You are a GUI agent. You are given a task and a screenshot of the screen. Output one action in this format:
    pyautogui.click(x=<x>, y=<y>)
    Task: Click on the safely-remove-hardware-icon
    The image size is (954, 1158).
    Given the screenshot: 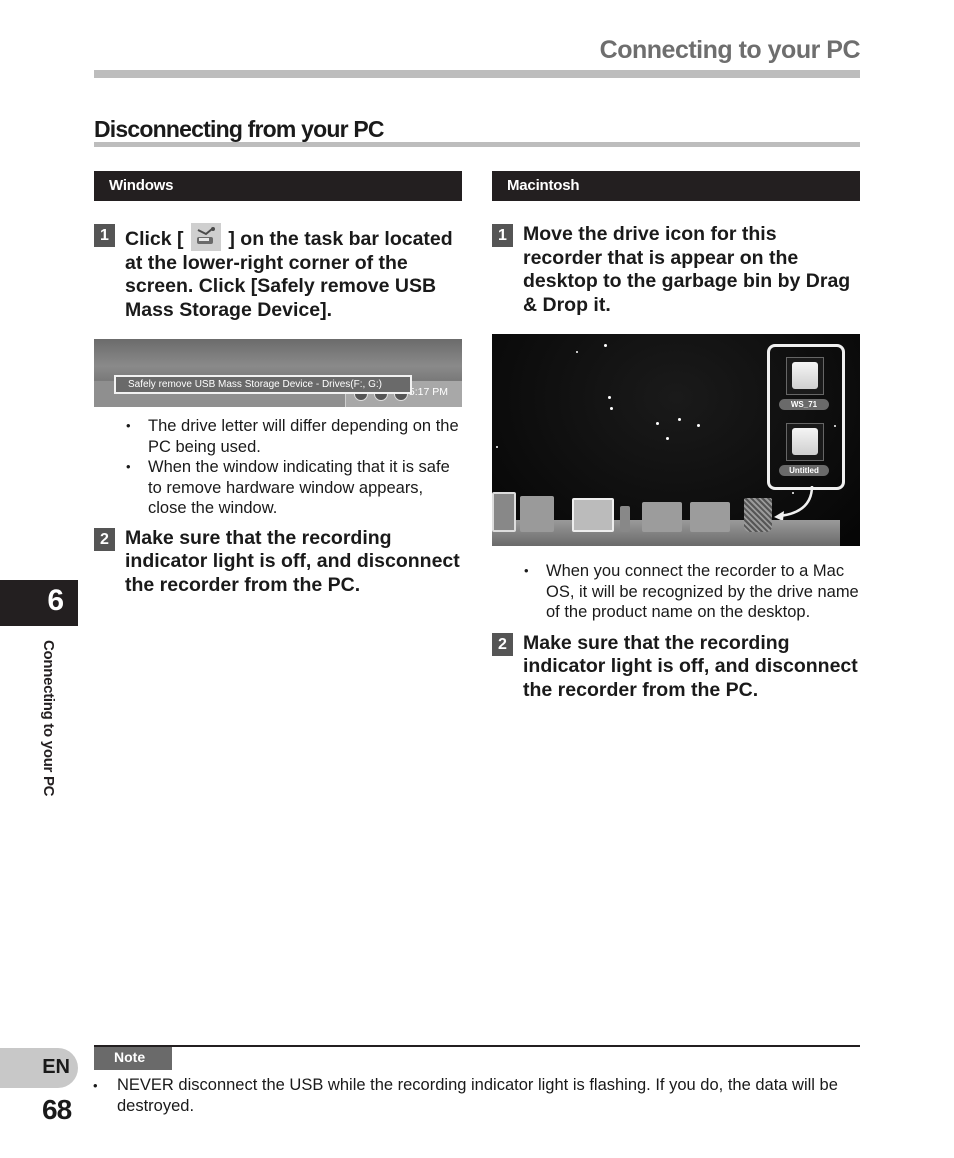 What is the action you would take?
    pyautogui.click(x=205, y=237)
    